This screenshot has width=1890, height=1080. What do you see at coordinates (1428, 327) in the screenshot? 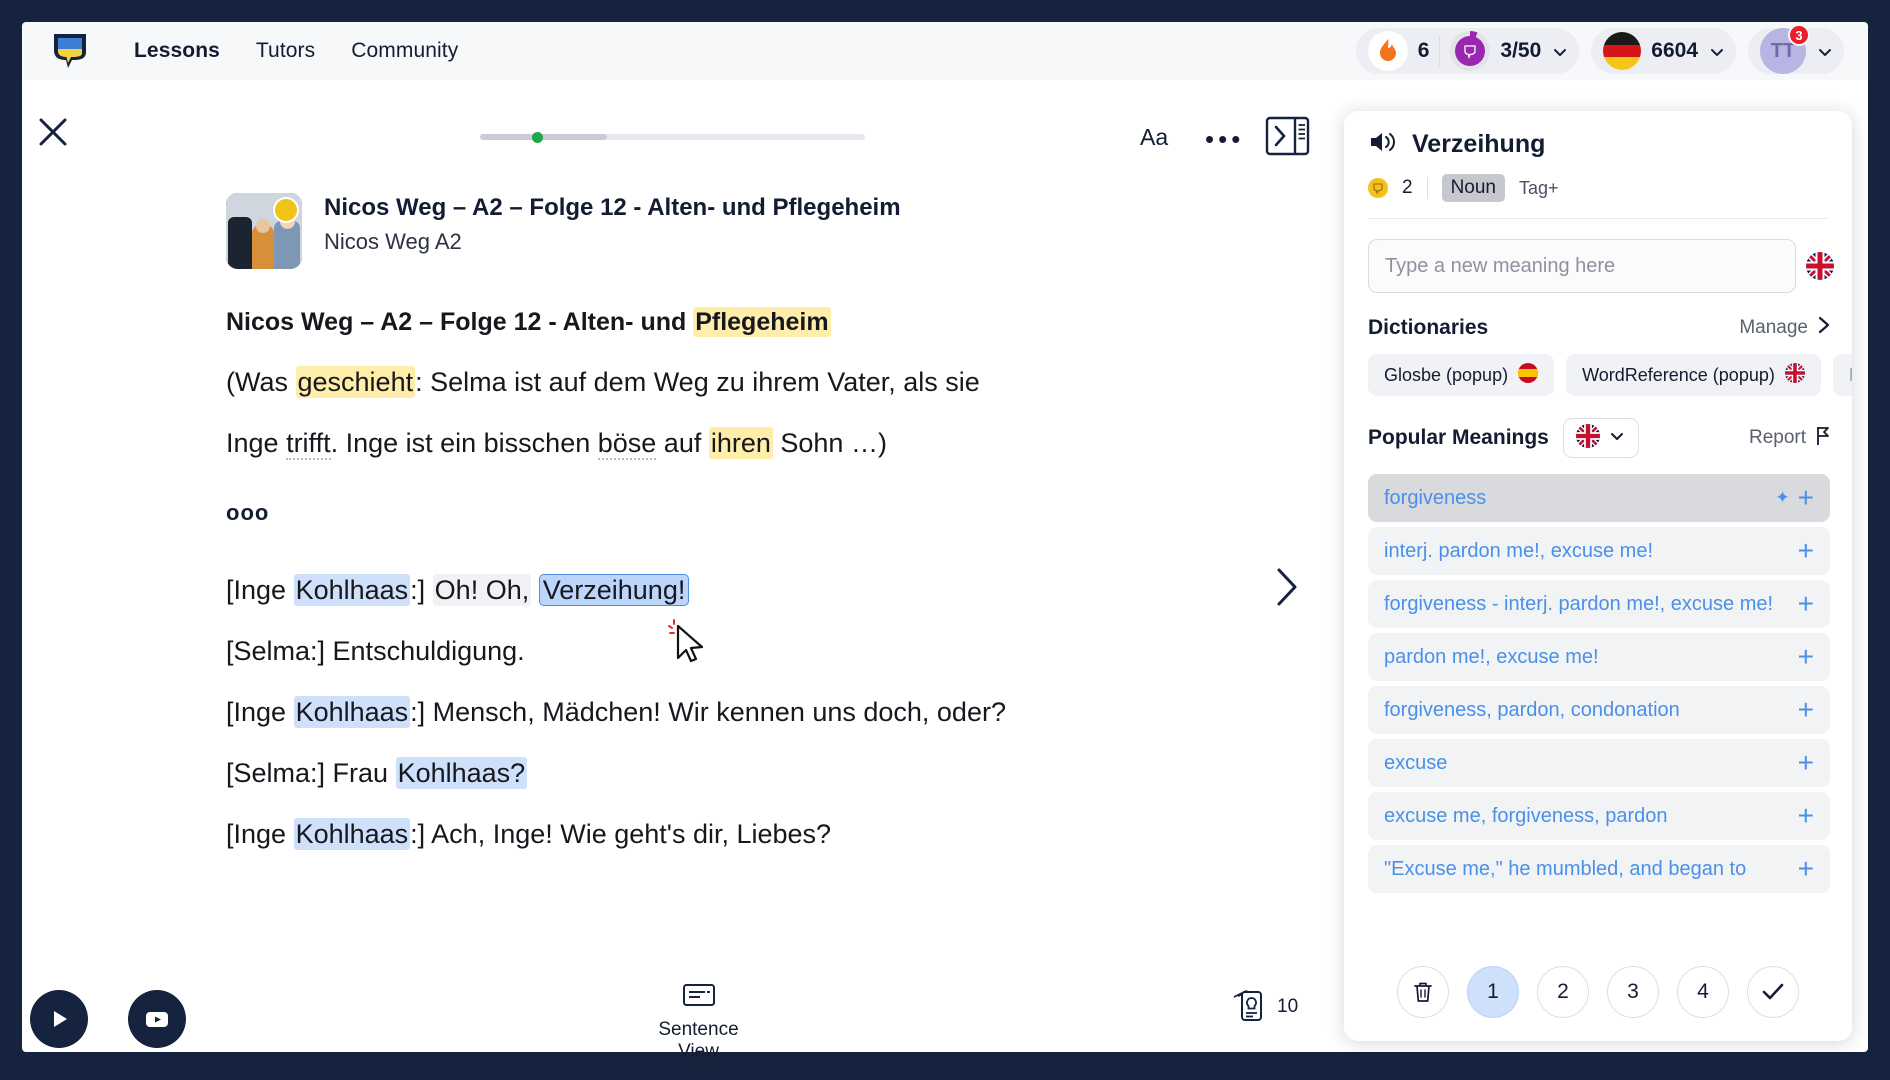
I see `dictionaries-title: Dictionaries` at bounding box center [1428, 327].